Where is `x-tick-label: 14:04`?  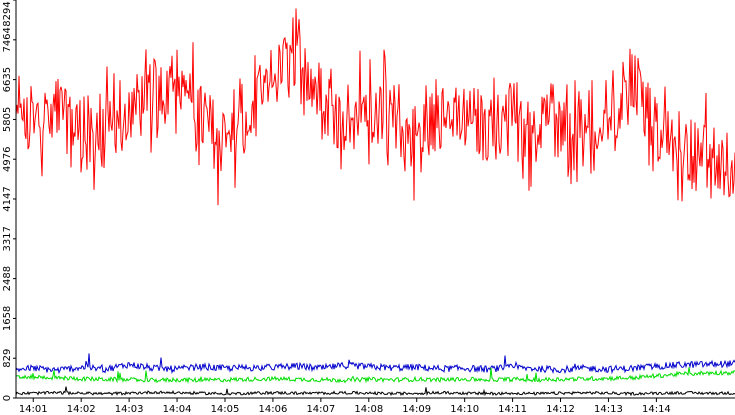
x-tick-label: 14:04 is located at coordinates (177, 409).